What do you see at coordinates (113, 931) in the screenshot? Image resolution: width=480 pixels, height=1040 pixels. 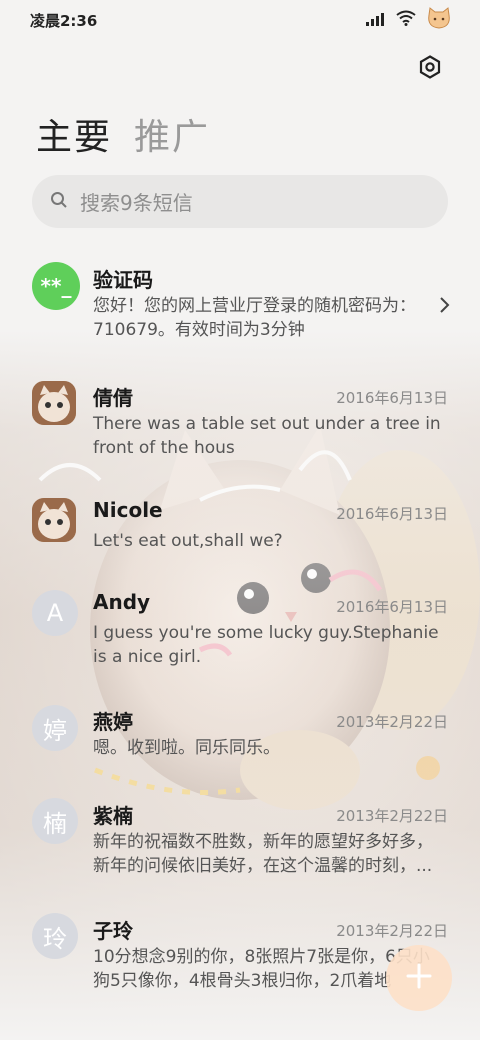 I see `contact-name: 子玲` at bounding box center [113, 931].